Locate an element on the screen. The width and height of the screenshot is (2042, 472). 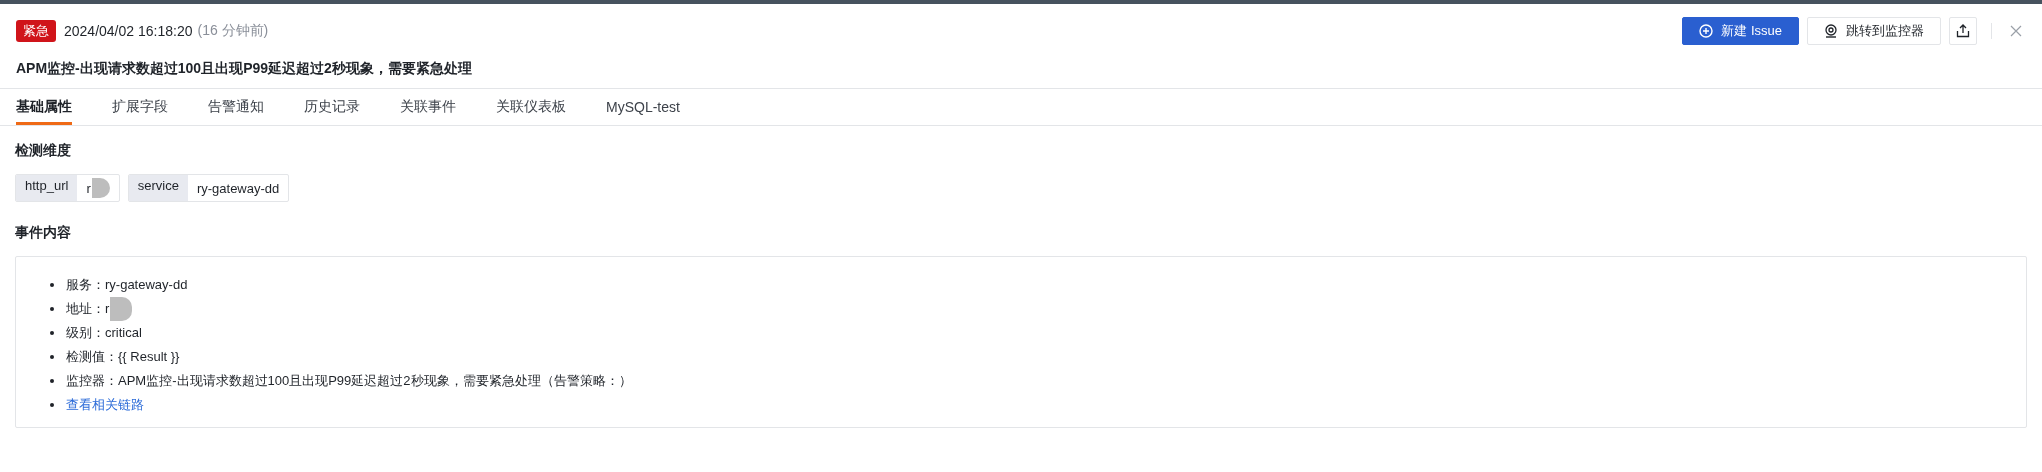
tag-value: ry-gateway-dd is located at coordinates (238, 188).